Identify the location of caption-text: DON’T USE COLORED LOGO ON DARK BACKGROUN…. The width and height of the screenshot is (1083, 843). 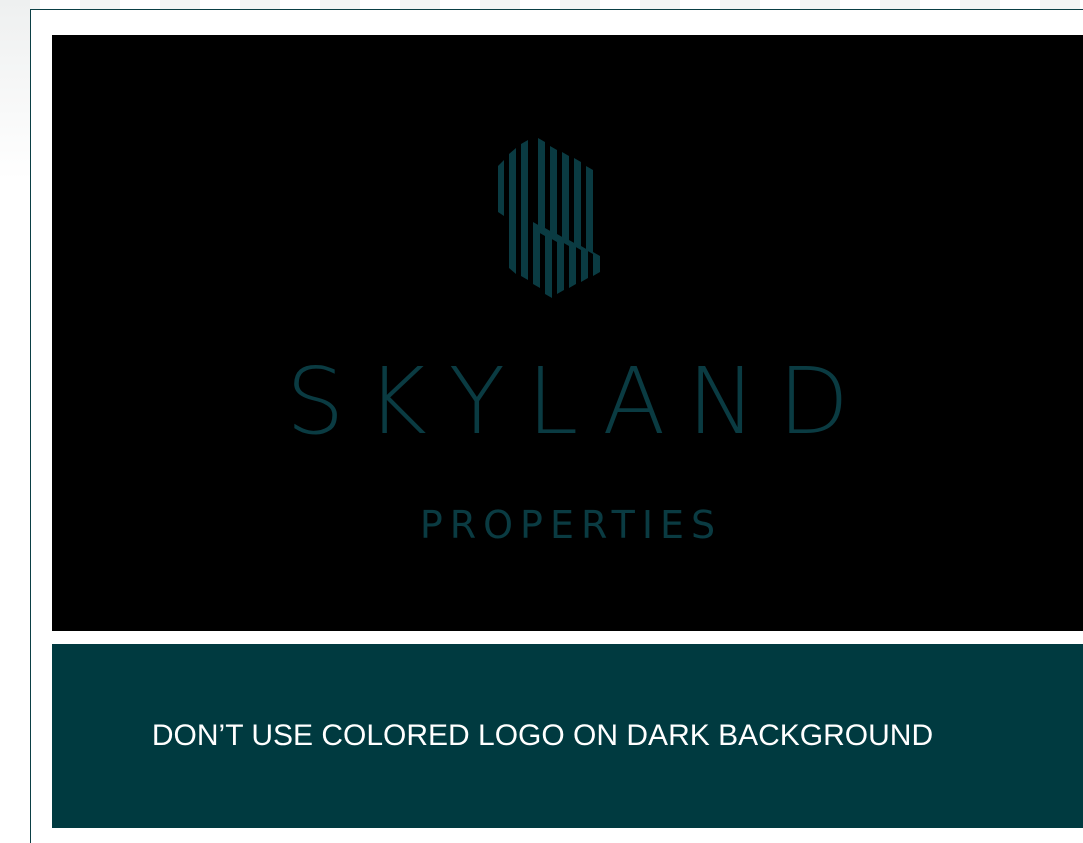
(542, 735).